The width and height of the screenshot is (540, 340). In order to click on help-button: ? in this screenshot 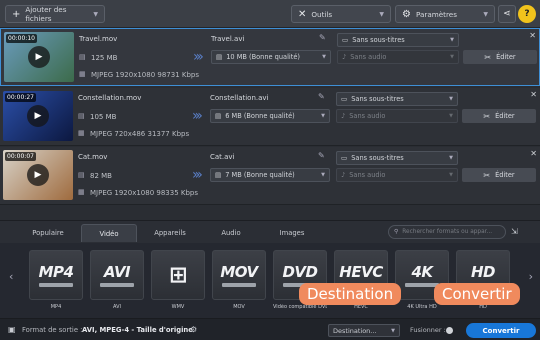, I will do `click(527, 14)`.